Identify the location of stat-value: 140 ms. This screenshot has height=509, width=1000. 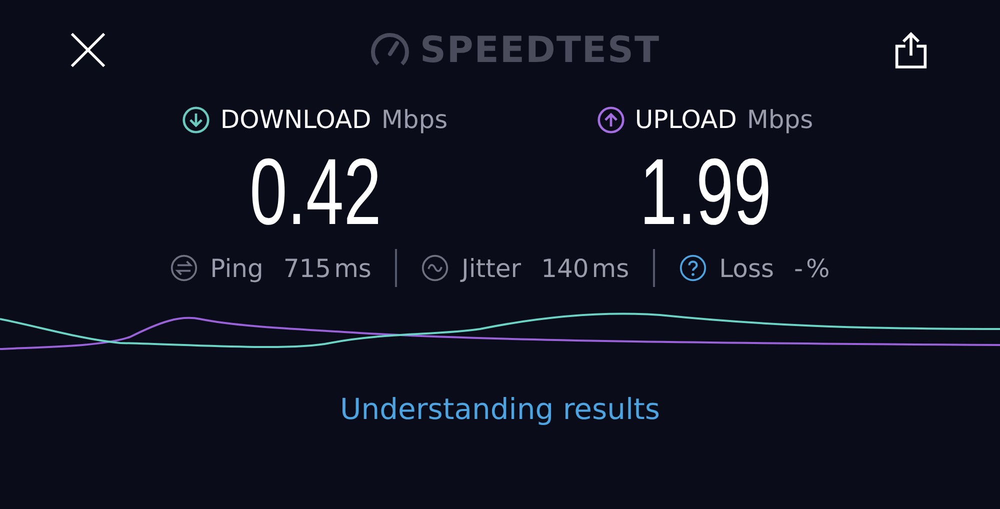
(585, 268).